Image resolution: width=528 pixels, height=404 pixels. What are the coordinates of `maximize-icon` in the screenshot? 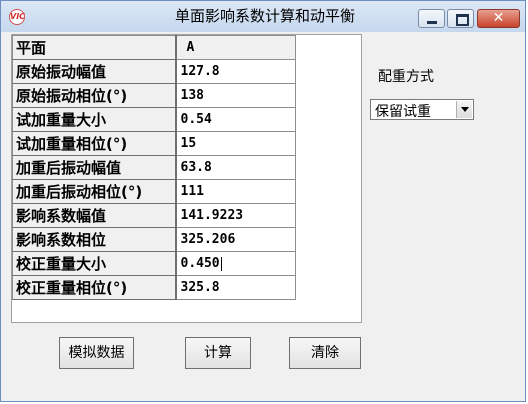 It's located at (462, 20).